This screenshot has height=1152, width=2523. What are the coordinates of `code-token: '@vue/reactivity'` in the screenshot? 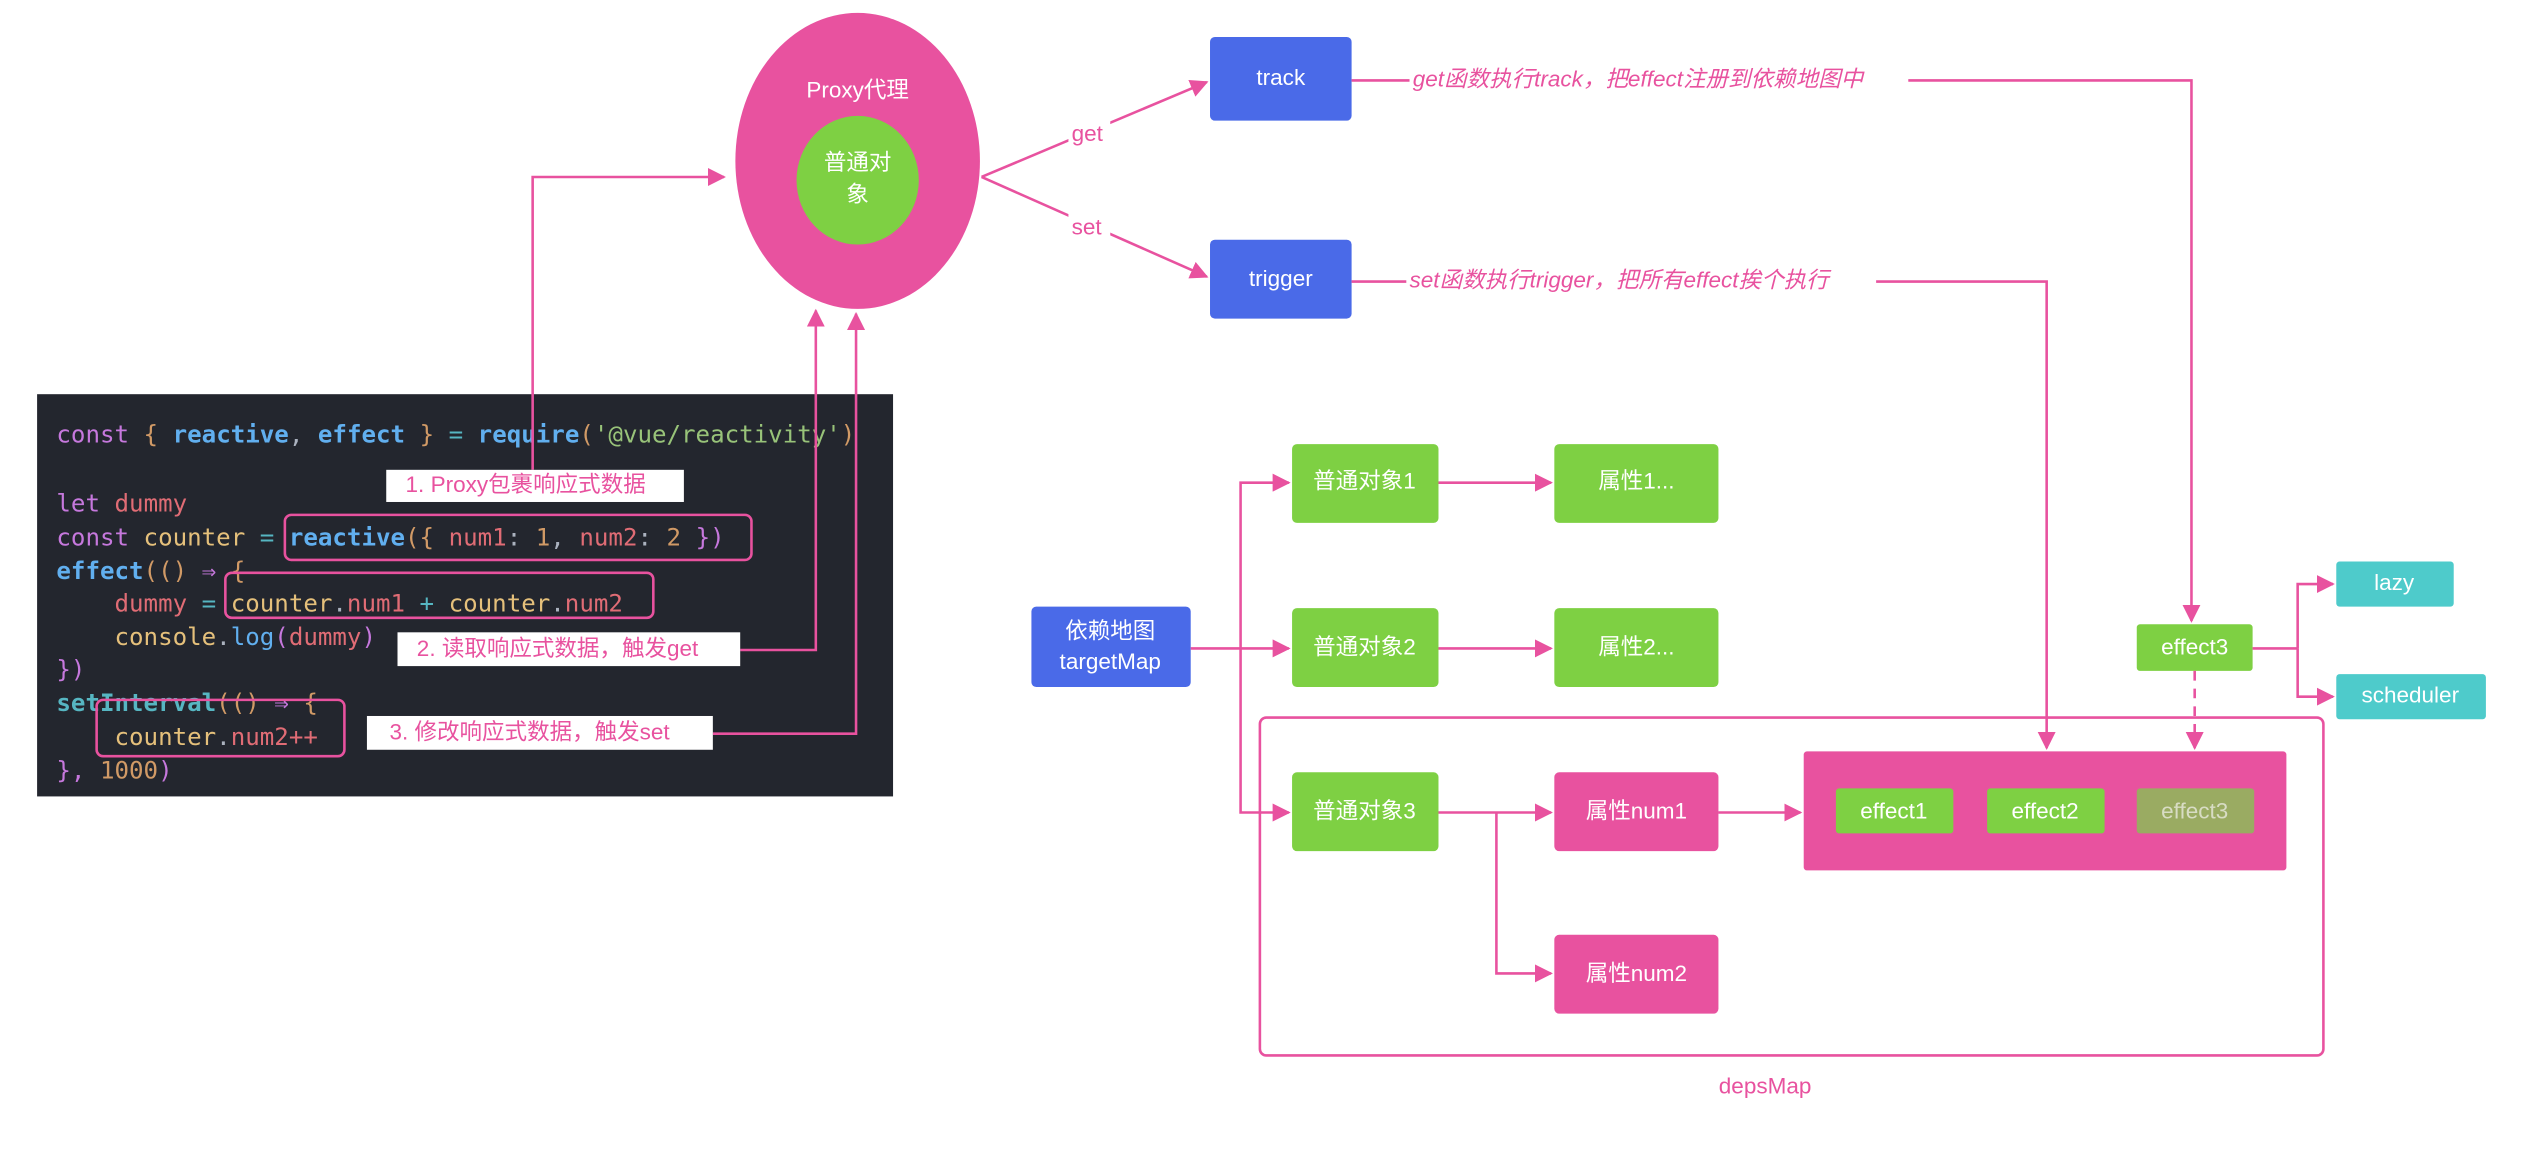 It's located at (717, 434).